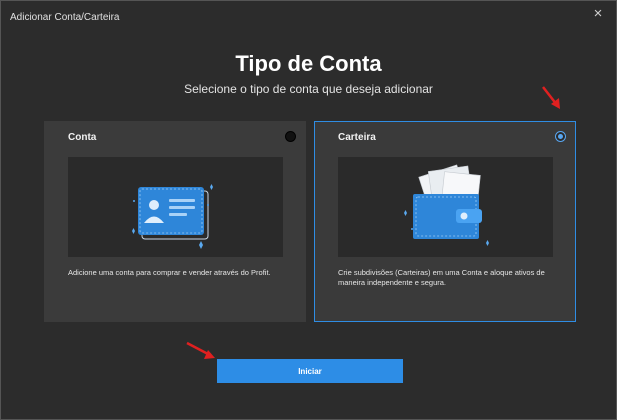 Image resolution: width=617 pixels, height=420 pixels. What do you see at coordinates (560, 136) in the screenshot?
I see `radio-carteira` at bounding box center [560, 136].